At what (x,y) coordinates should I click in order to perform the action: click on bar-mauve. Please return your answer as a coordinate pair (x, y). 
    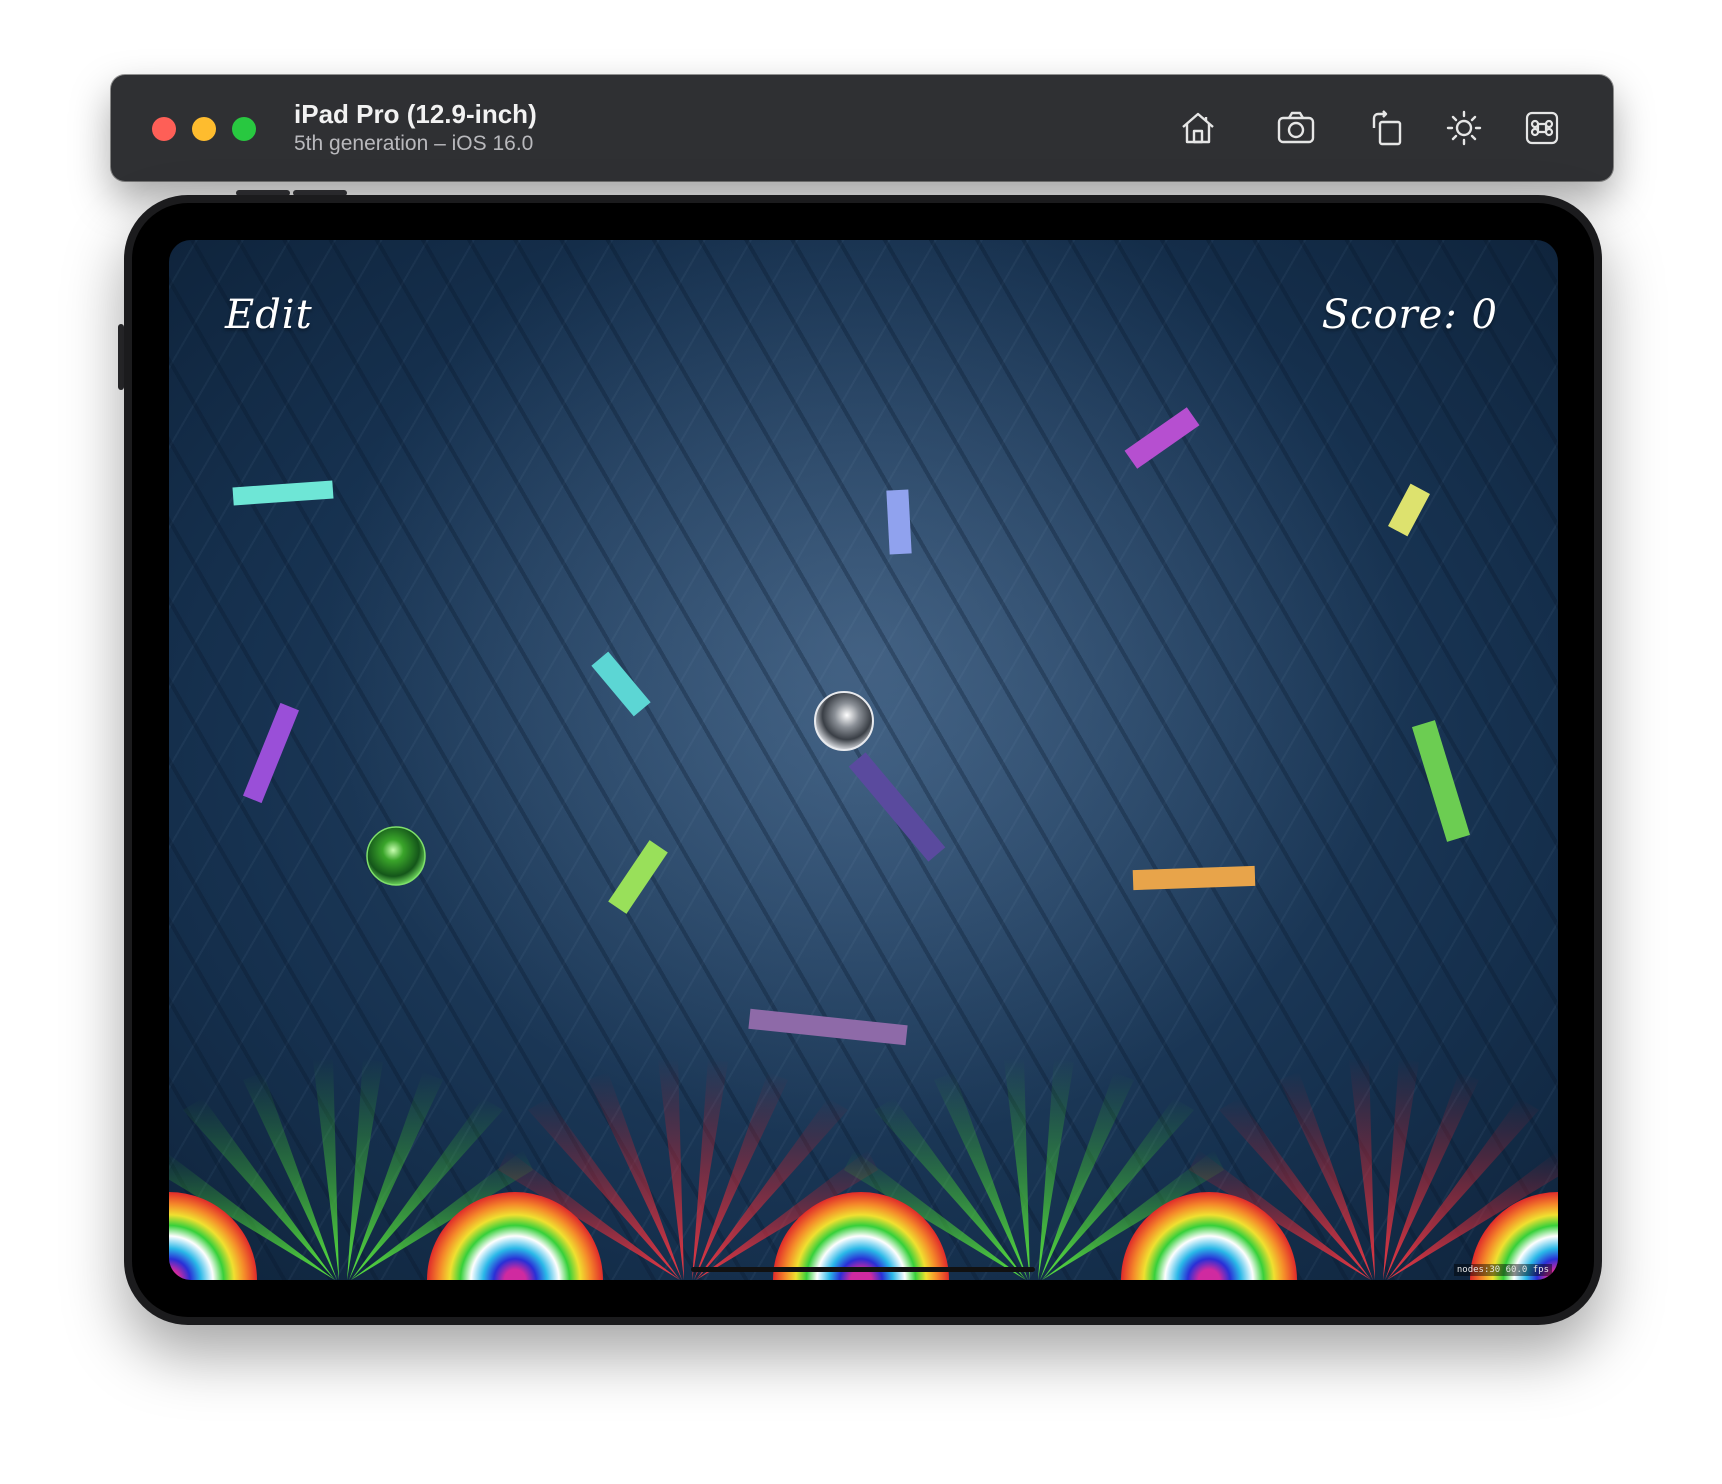
    Looking at the image, I should click on (828, 1027).